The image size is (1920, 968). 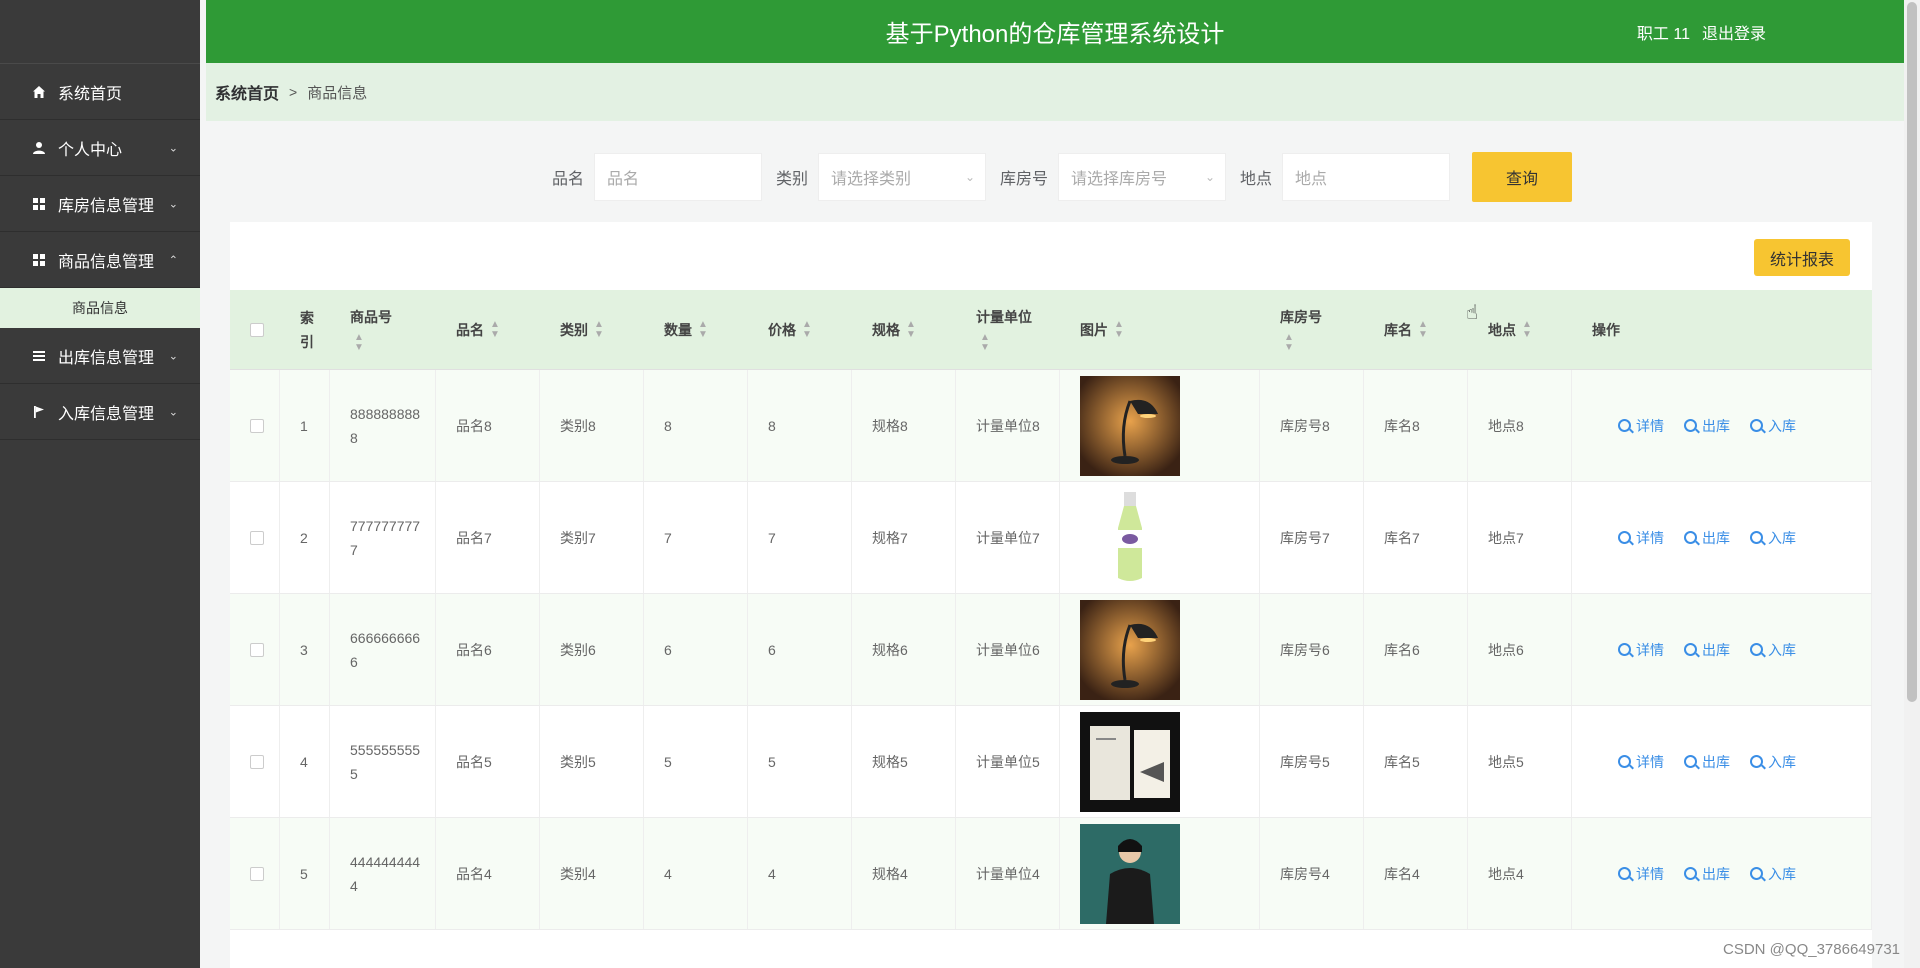 What do you see at coordinates (1024, 179) in the screenshot?
I see `room-label: 库房号` at bounding box center [1024, 179].